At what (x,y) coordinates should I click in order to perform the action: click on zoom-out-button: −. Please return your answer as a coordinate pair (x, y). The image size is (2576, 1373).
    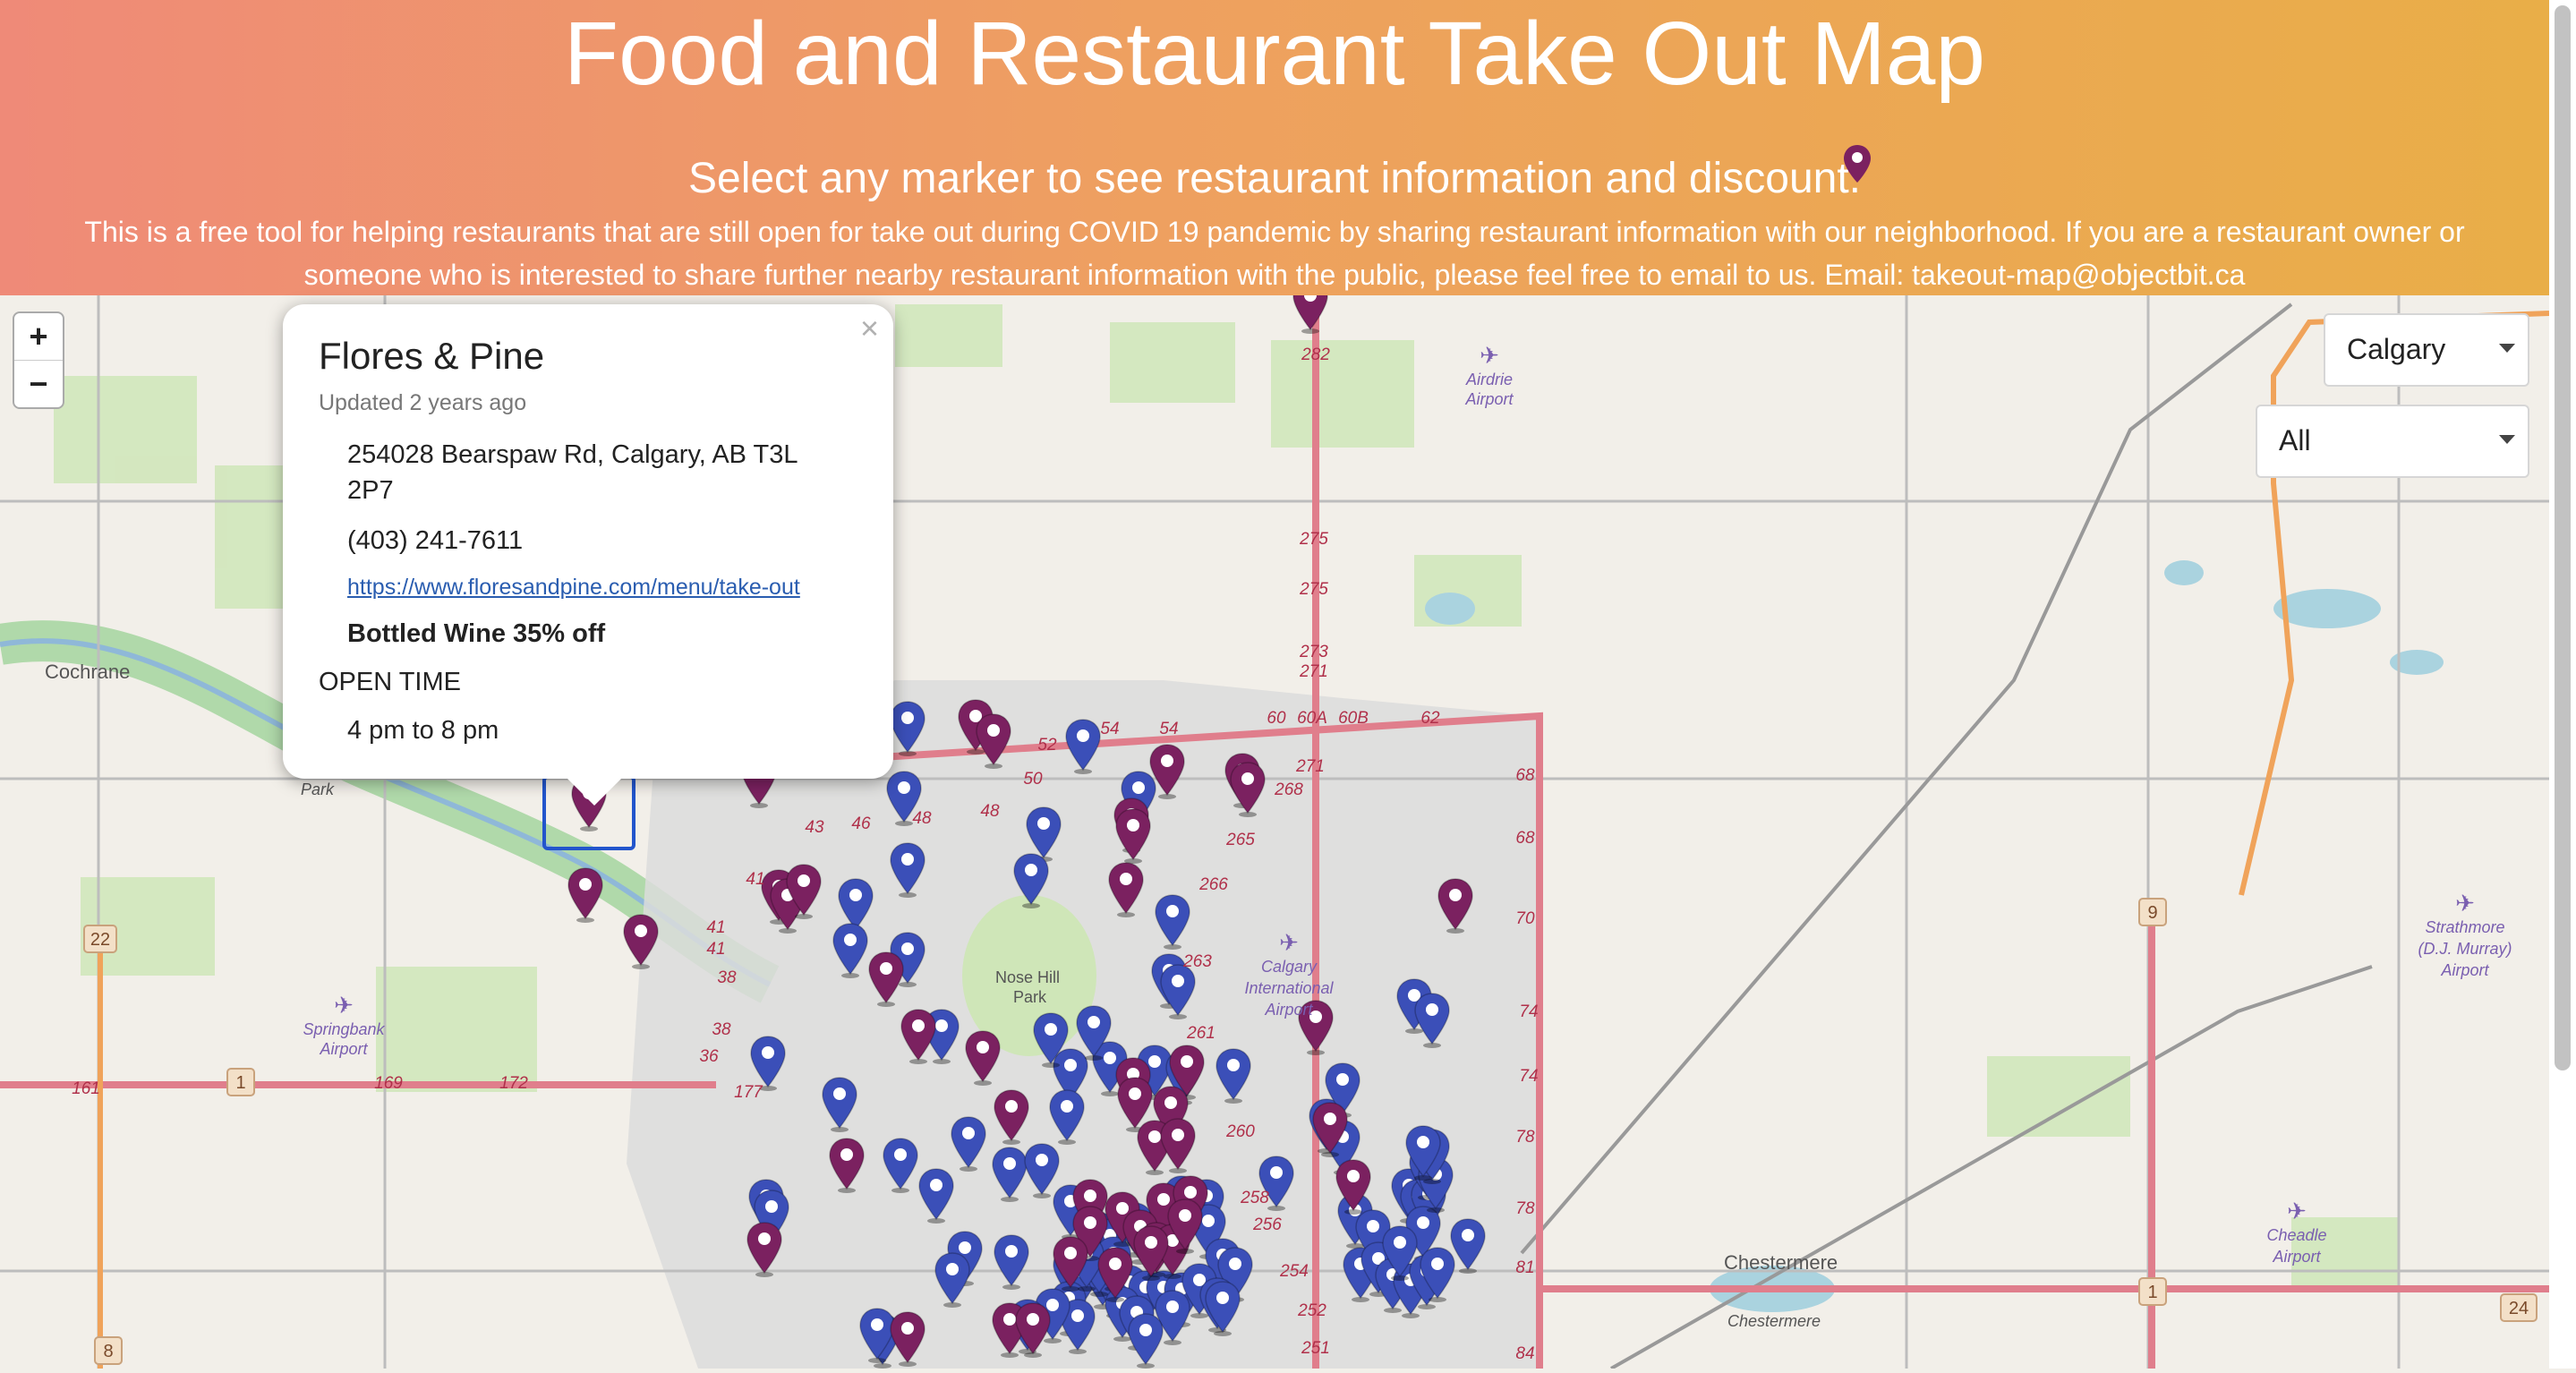
    Looking at the image, I should click on (38, 384).